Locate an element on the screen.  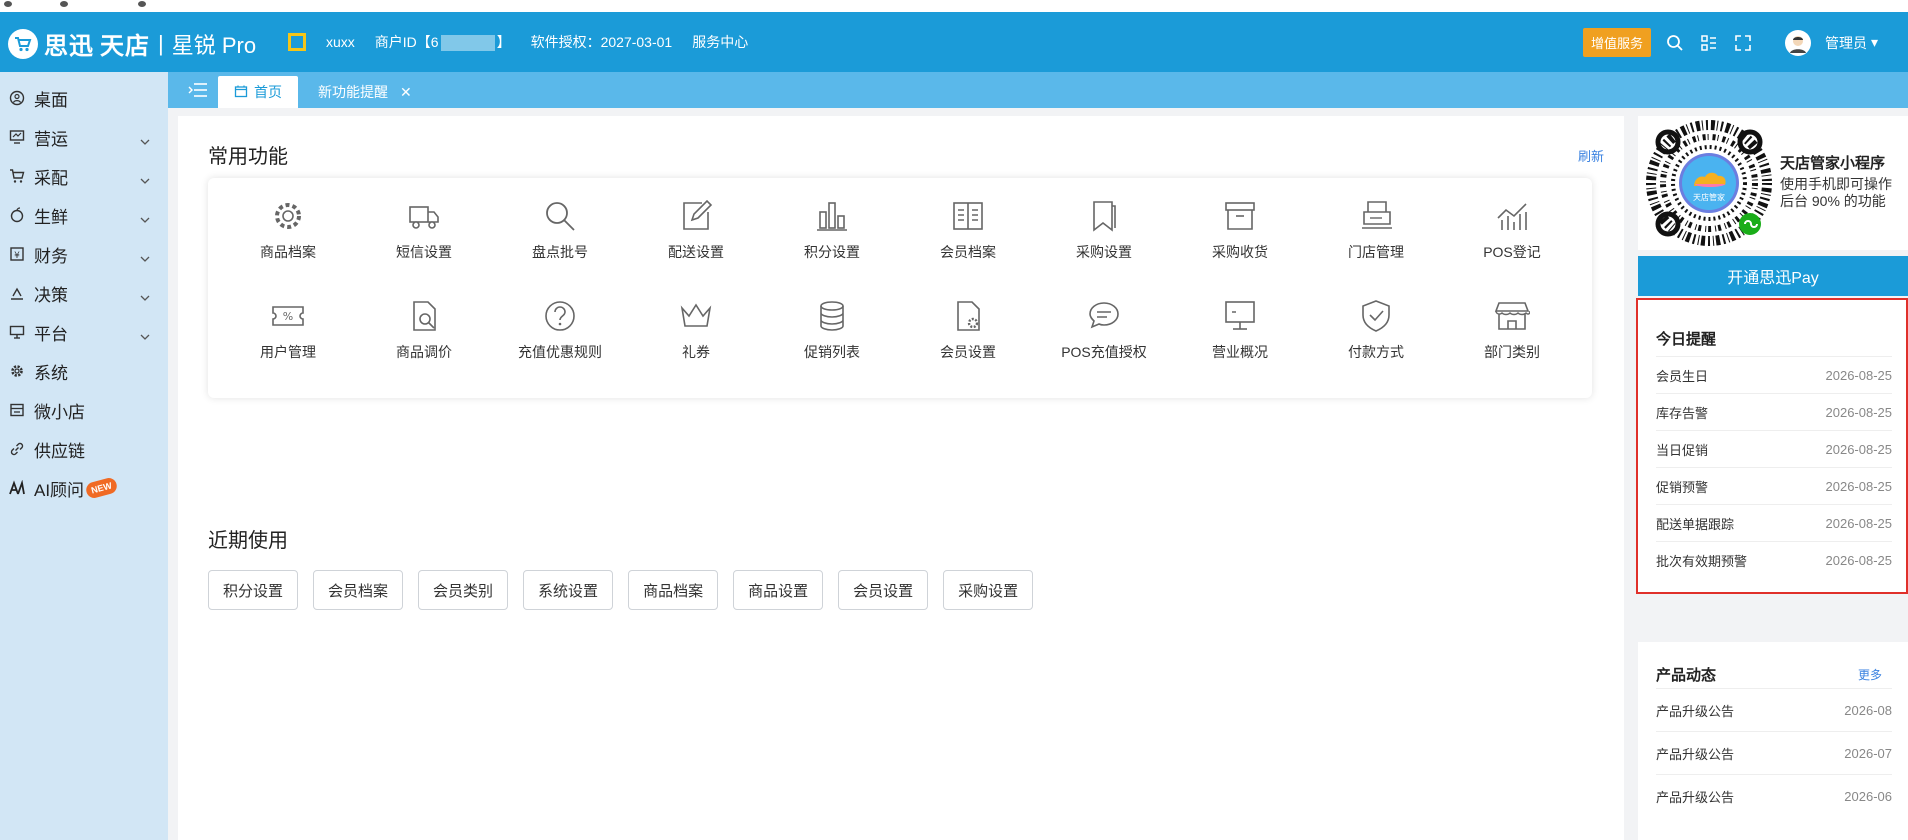
function-item: 采购设置 is located at coordinates (1104, 238).